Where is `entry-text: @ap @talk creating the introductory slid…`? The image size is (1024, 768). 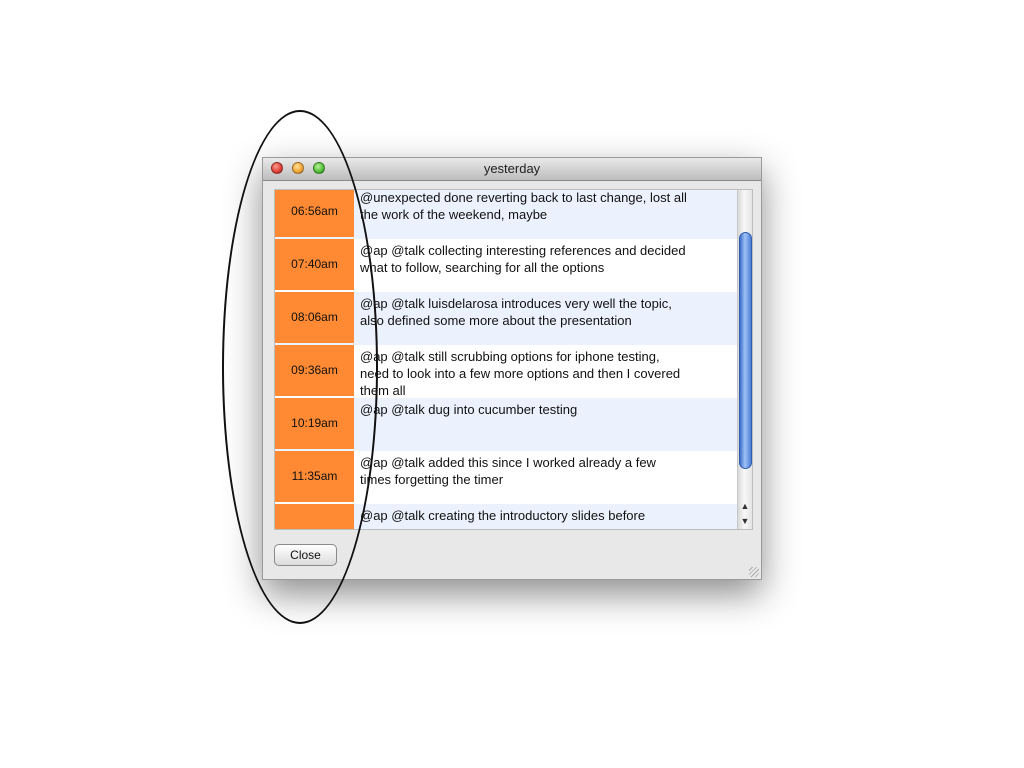 entry-text: @ap @talk creating the introductory slid… is located at coordinates (503, 515).